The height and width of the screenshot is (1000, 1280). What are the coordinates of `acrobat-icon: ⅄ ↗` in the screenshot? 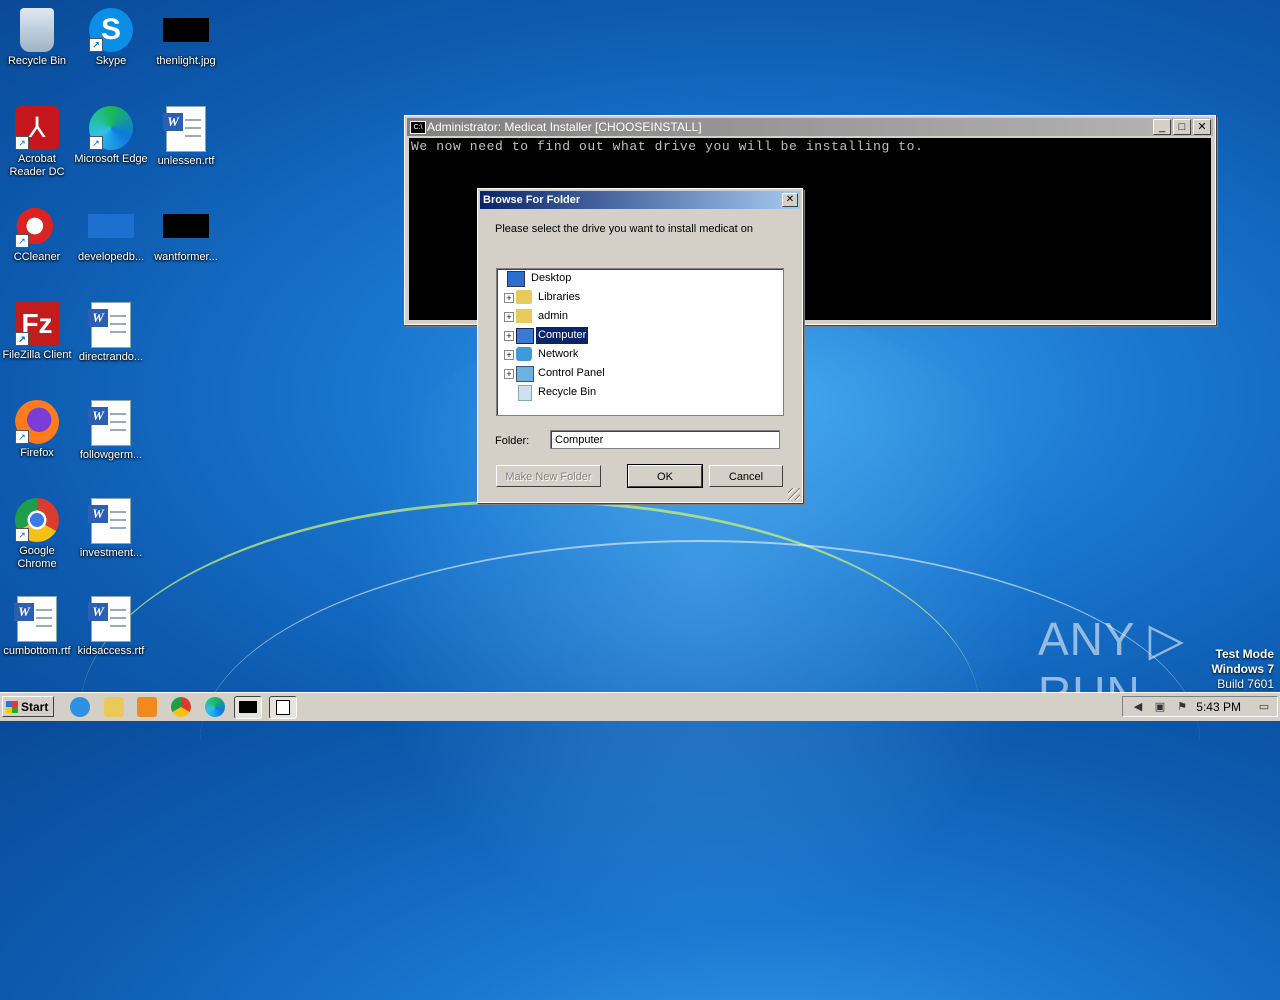 It's located at (37, 128).